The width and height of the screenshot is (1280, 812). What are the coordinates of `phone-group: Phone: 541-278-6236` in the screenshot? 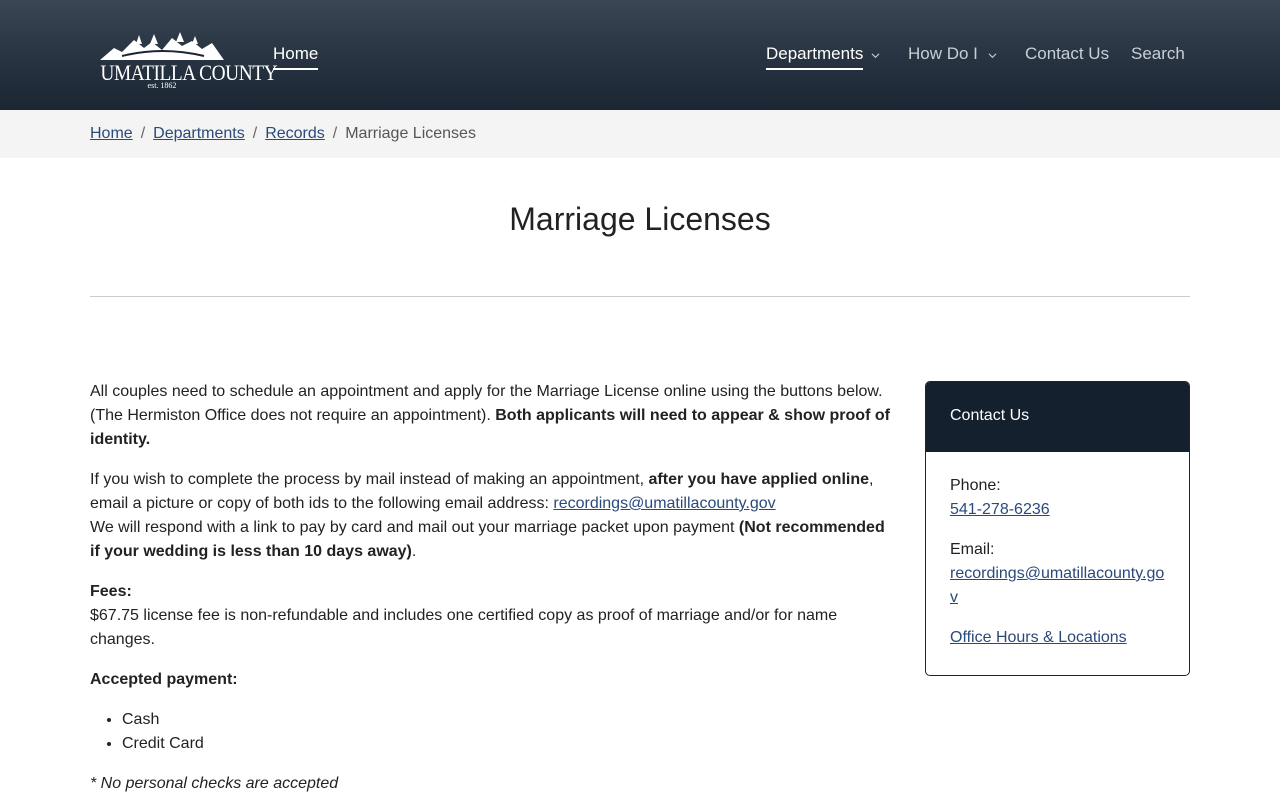 It's located at (1057, 498).